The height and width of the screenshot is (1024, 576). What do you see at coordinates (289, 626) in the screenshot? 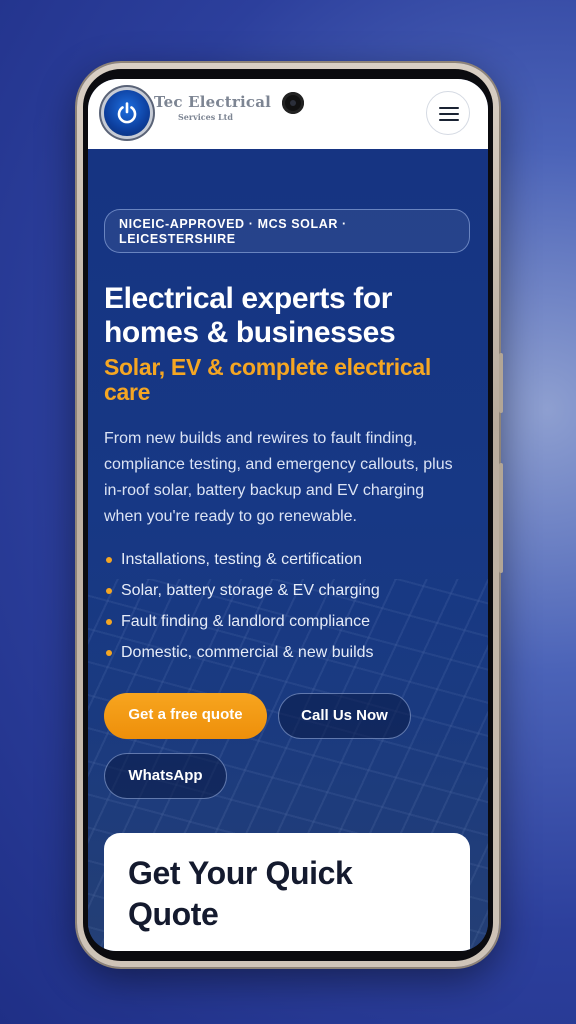
I see `service-item: Fault finding & landlord compliance` at bounding box center [289, 626].